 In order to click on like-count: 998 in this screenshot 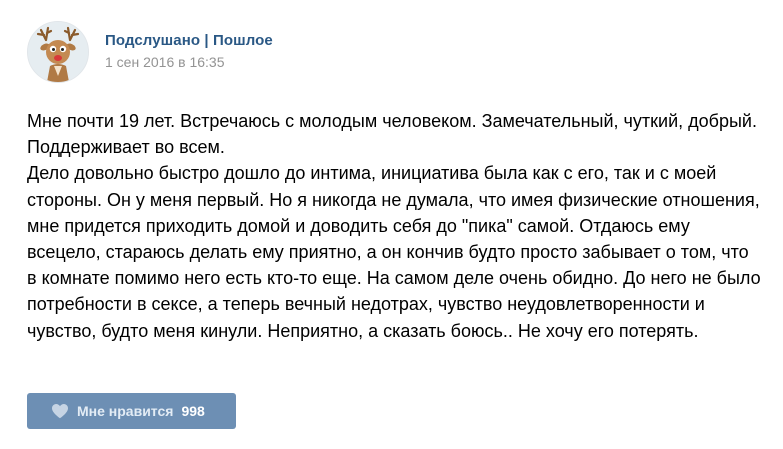, I will do `click(193, 411)`.